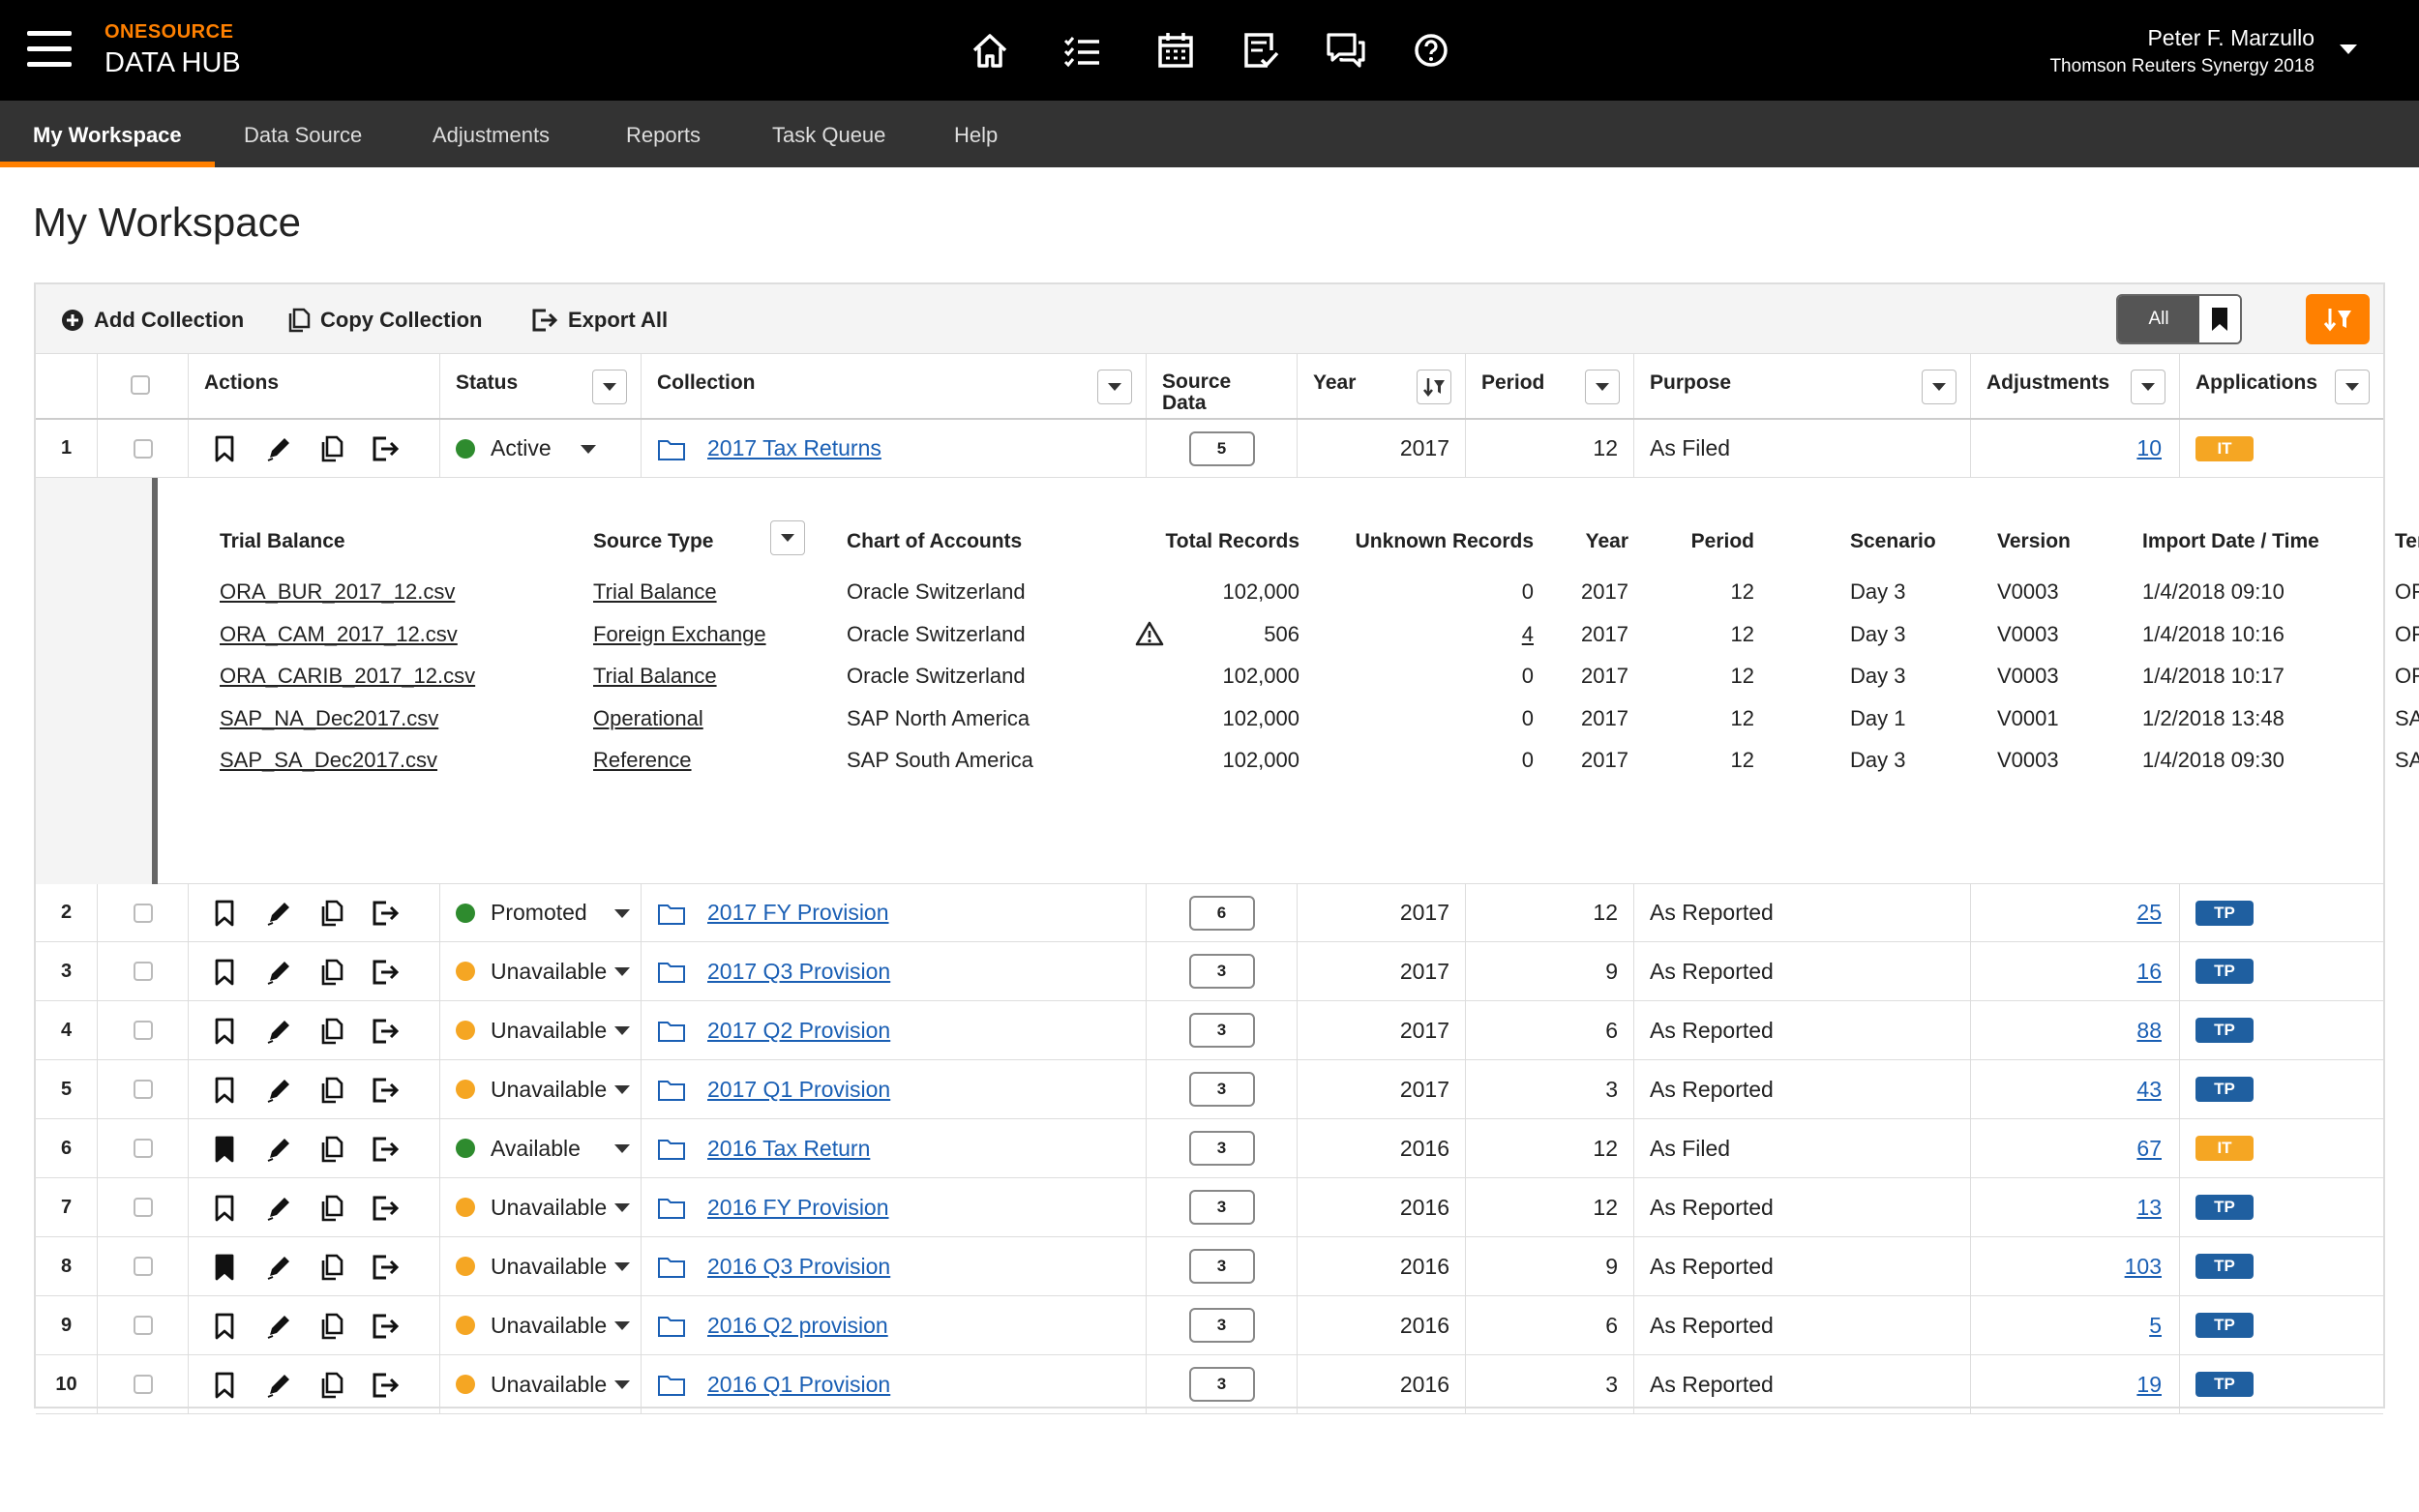 The width and height of the screenshot is (2419, 1512). Describe the element at coordinates (799, 972) in the screenshot. I see `collection-link: 2017 Q3 Provision` at that location.